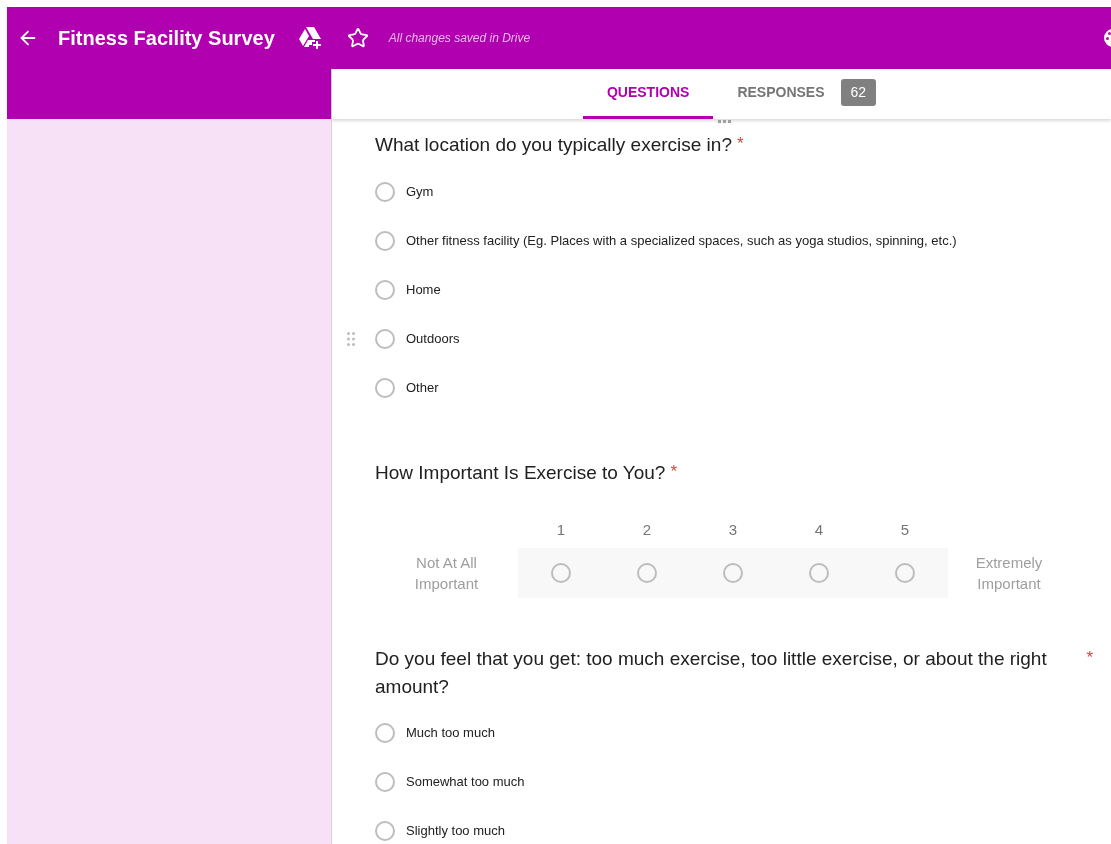 The width and height of the screenshot is (1111, 844). Describe the element at coordinates (450, 733) in the screenshot. I see `option-label: Much too much` at that location.